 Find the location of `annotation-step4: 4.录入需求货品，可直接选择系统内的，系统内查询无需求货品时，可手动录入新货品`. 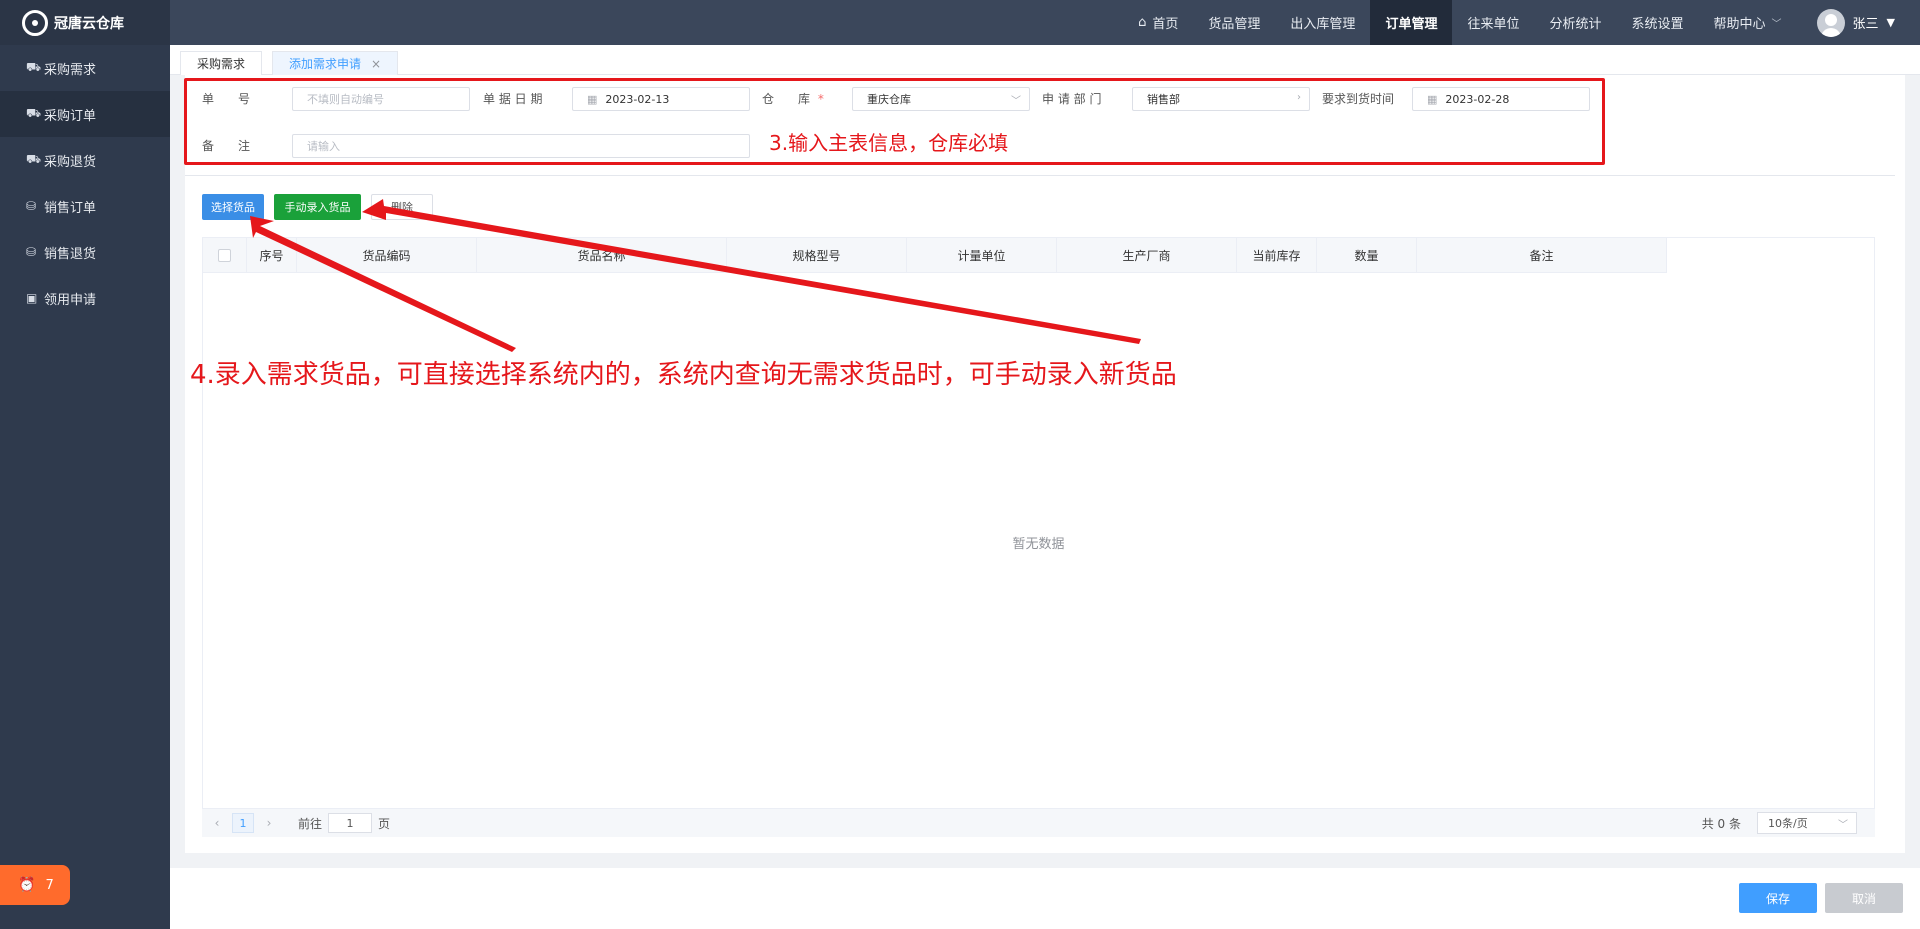

annotation-step4: 4.录入需求货品，可直接选择系统内的，系统内查询无需求货品时，可手动录入新货品 is located at coordinates (683, 375).